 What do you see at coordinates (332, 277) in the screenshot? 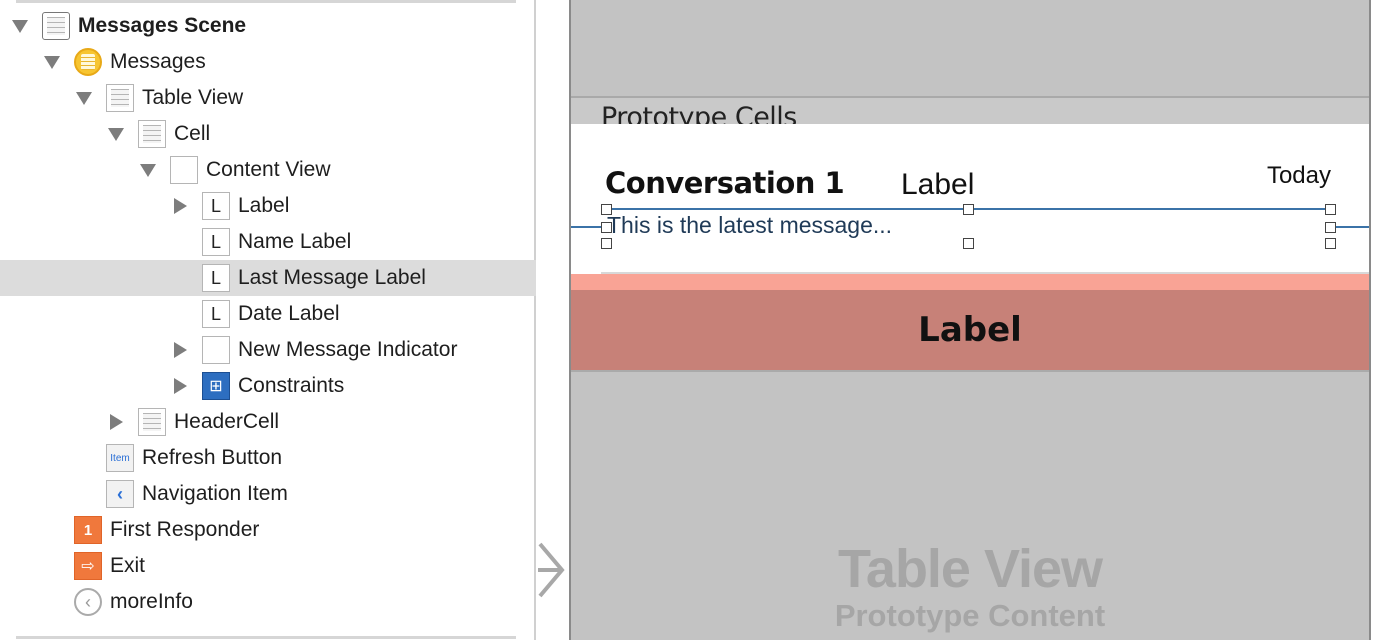
I see `outline-item-label: Last Message Label` at bounding box center [332, 277].